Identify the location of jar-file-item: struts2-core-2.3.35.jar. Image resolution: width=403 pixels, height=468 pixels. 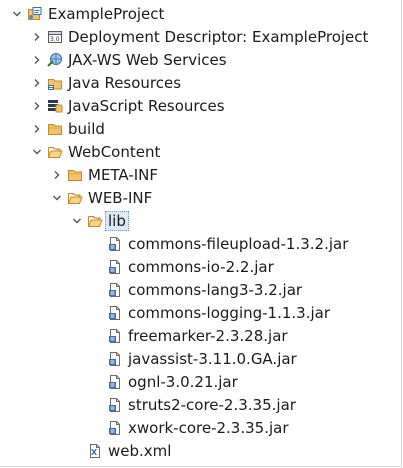
(200, 405).